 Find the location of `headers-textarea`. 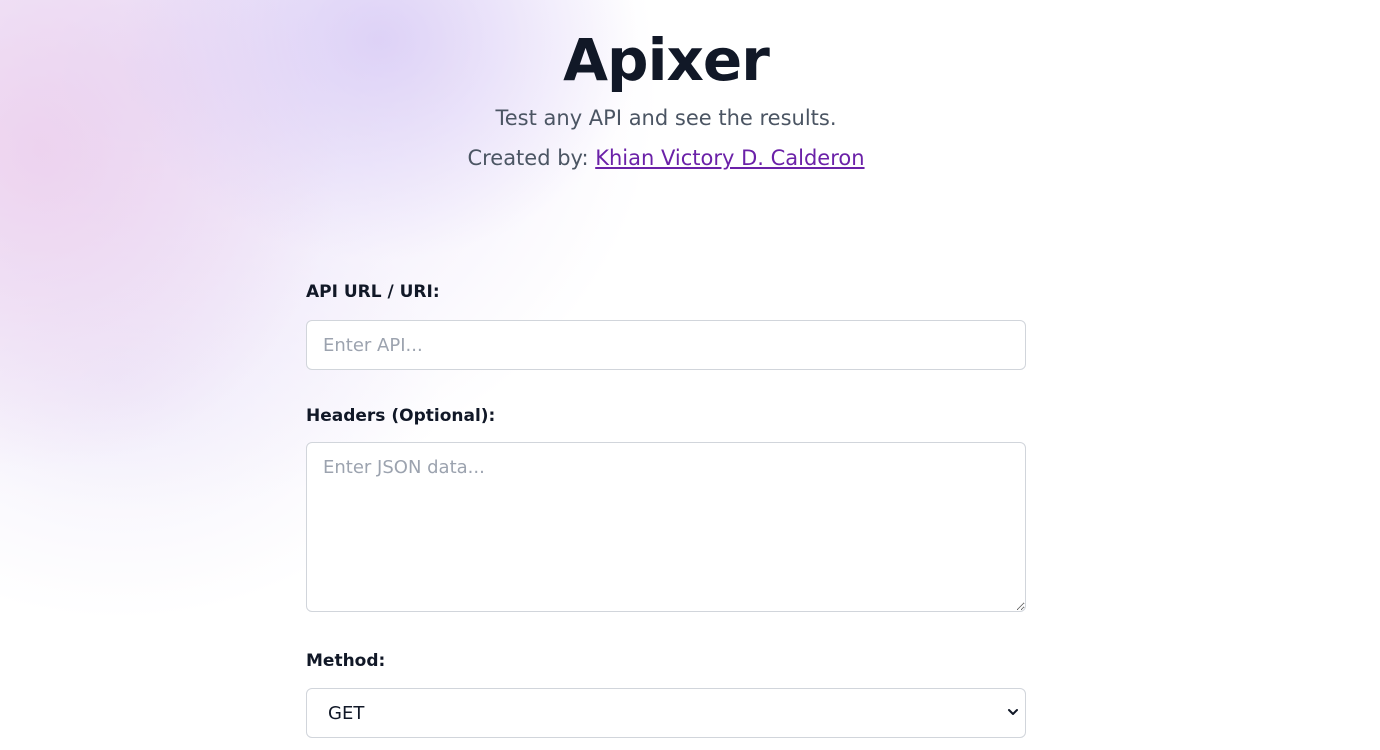

headers-textarea is located at coordinates (666, 527).